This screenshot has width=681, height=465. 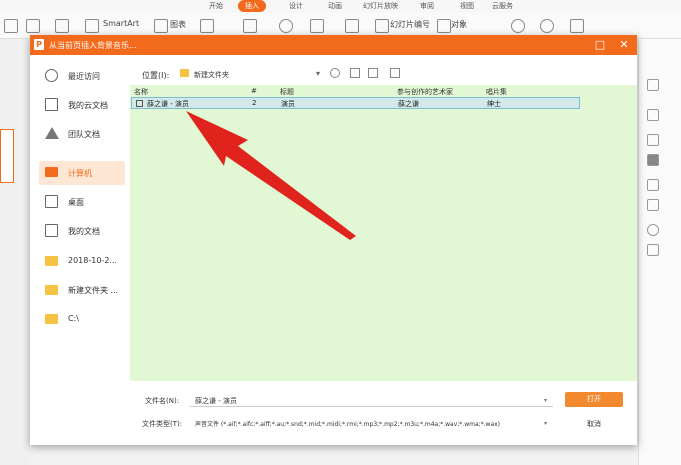 What do you see at coordinates (467, 6) in the screenshot?
I see `tab-view: 视图` at bounding box center [467, 6].